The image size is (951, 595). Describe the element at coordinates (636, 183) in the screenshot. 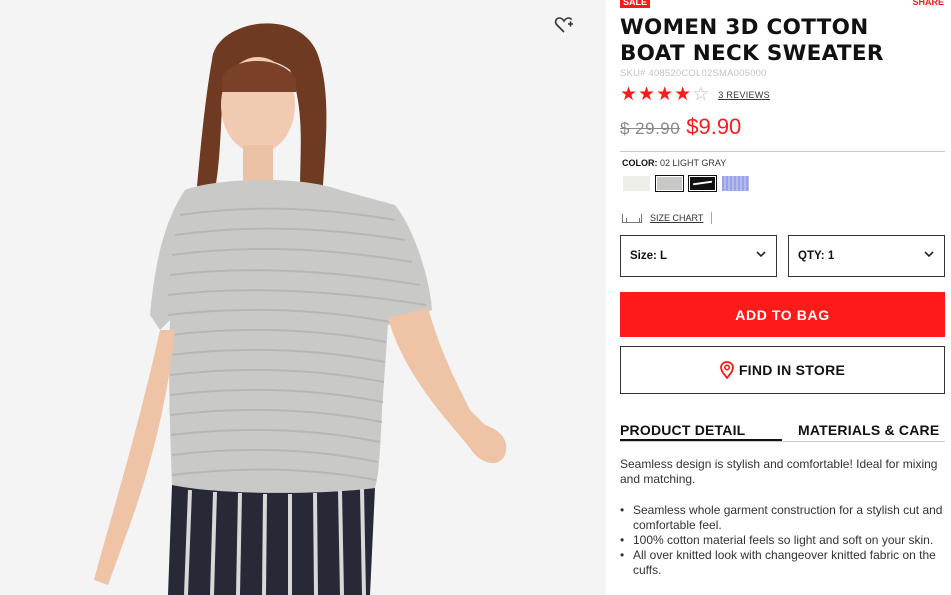

I see `swatch-off-white` at that location.